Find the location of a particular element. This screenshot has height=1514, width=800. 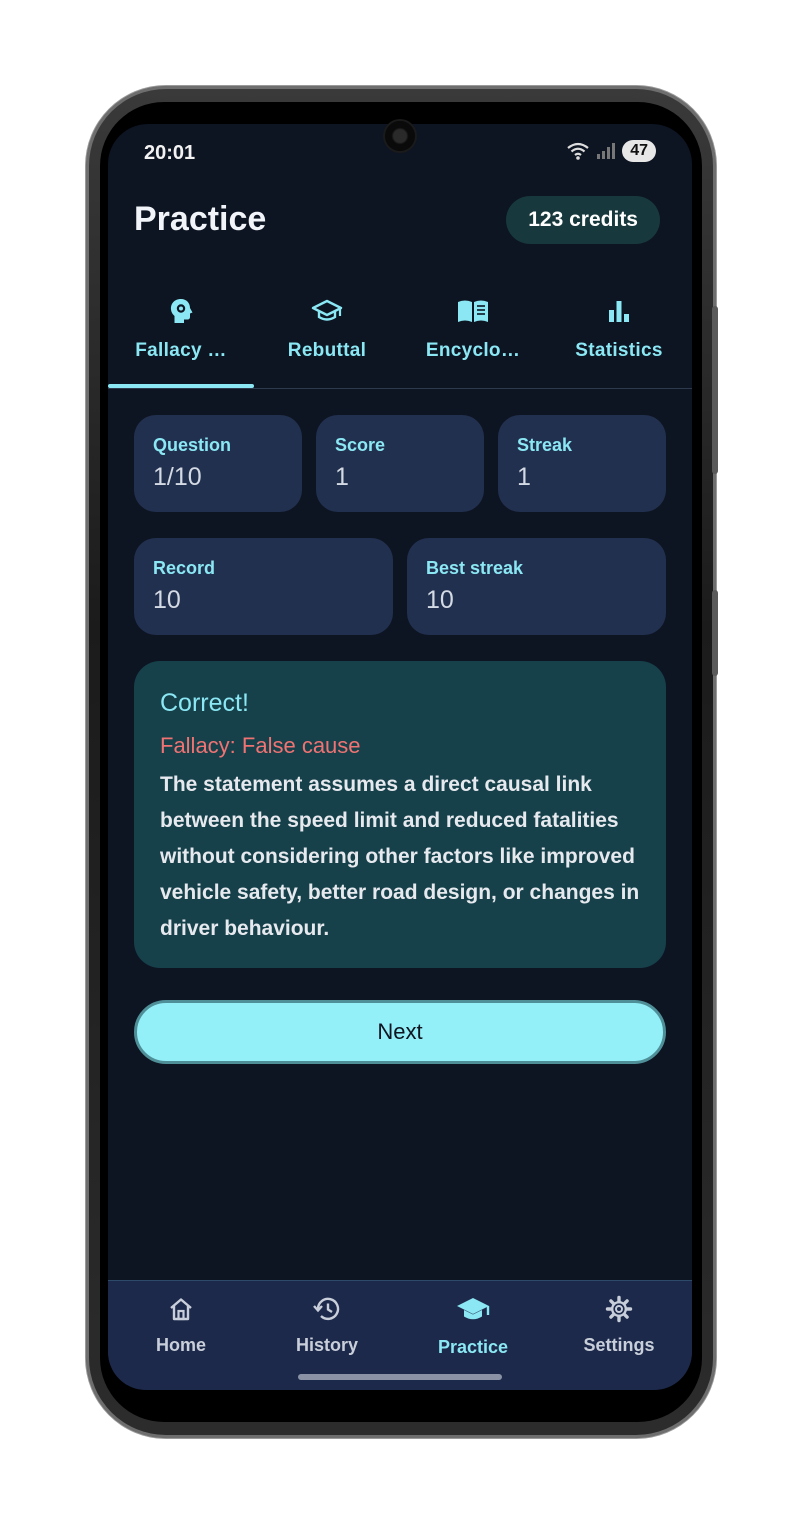

status-time: 20:01 is located at coordinates (170, 153).